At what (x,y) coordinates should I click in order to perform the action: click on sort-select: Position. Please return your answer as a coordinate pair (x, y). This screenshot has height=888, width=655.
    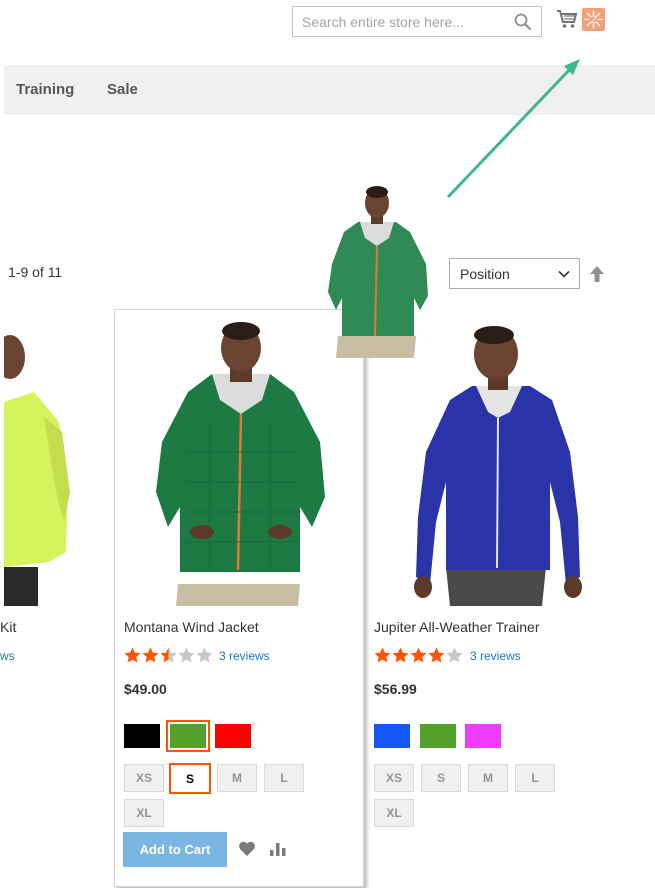
    Looking at the image, I should click on (514, 273).